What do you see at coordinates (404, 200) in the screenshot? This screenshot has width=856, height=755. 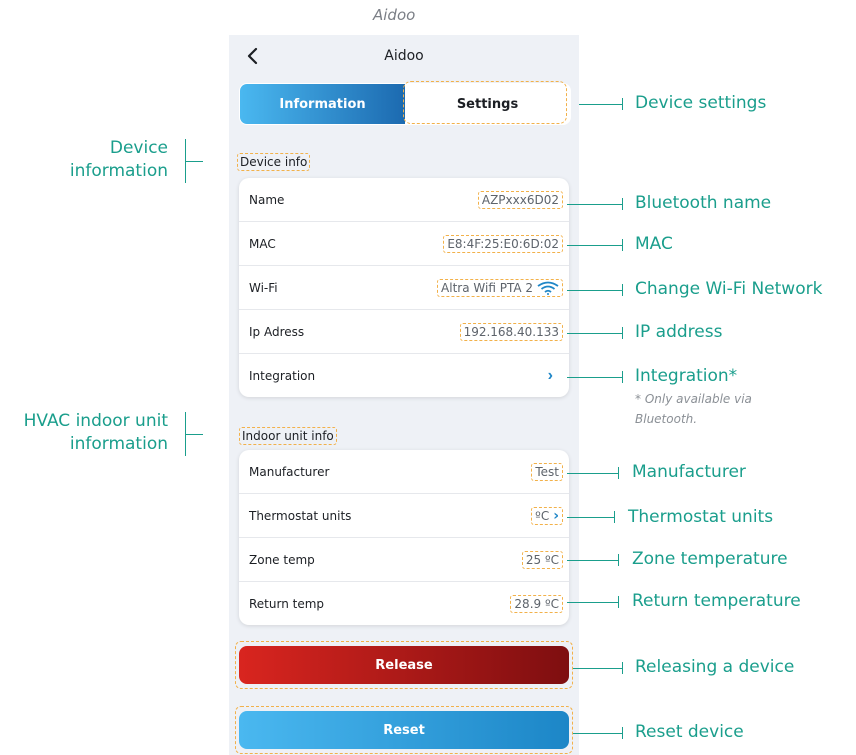 I see `row-name: Name AZPxxx6D02` at bounding box center [404, 200].